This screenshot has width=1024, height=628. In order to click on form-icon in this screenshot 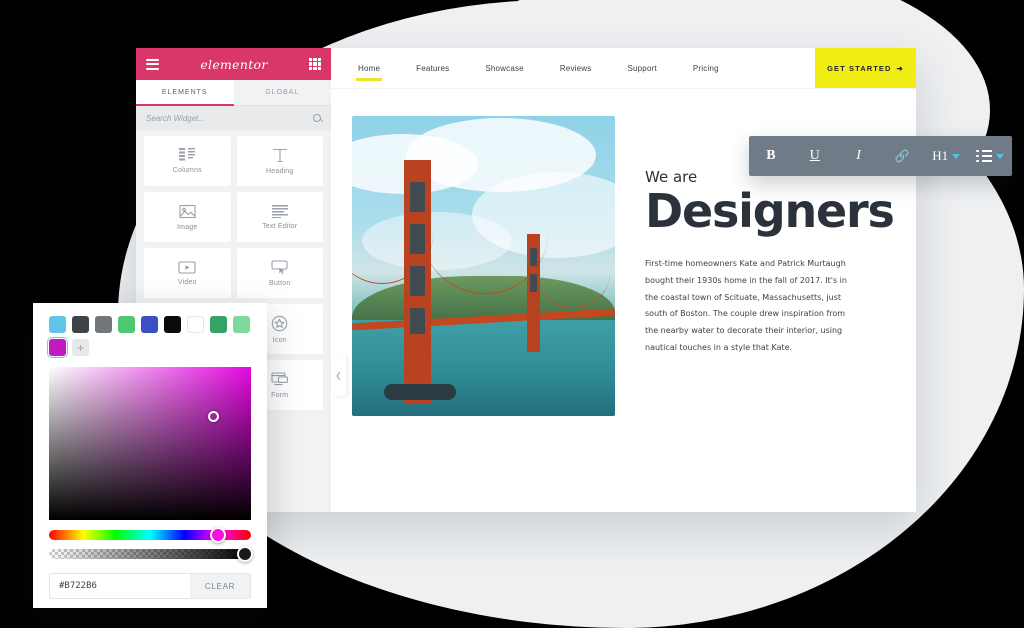, I will do `click(280, 379)`.